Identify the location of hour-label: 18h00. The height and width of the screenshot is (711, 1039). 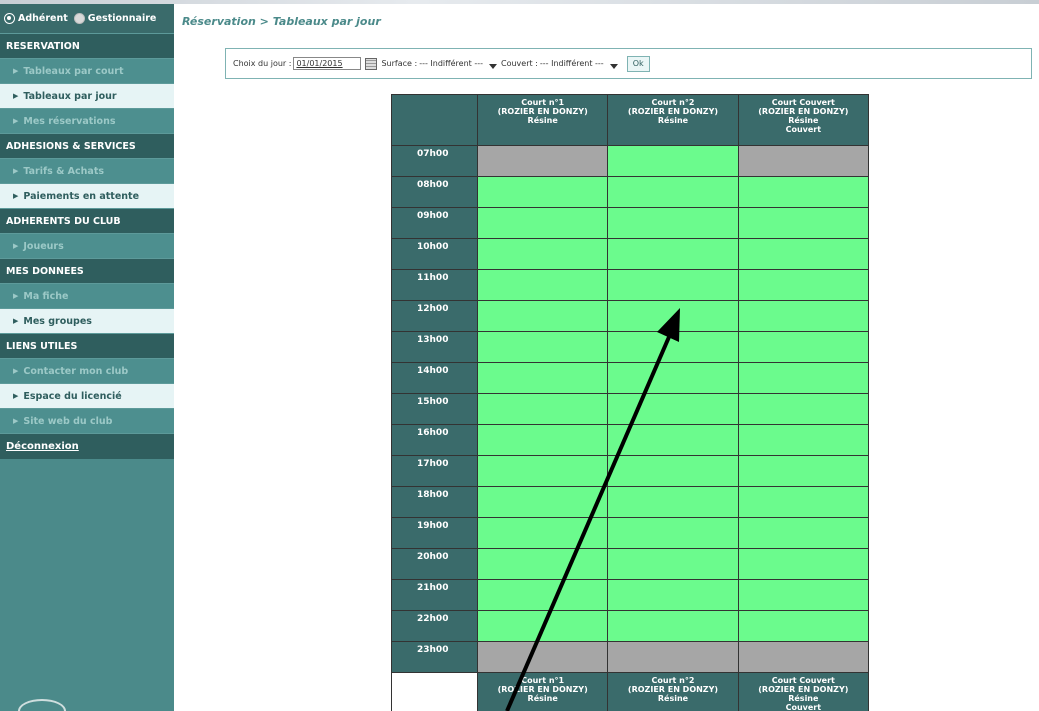
(434, 502).